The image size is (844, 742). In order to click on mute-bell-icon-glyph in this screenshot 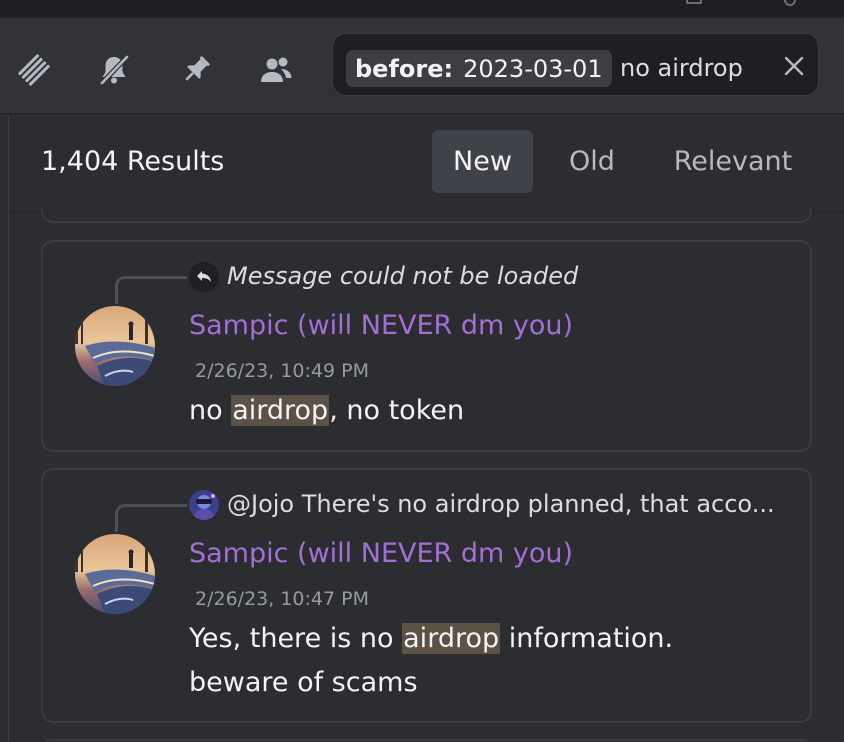, I will do `click(114, 70)`.